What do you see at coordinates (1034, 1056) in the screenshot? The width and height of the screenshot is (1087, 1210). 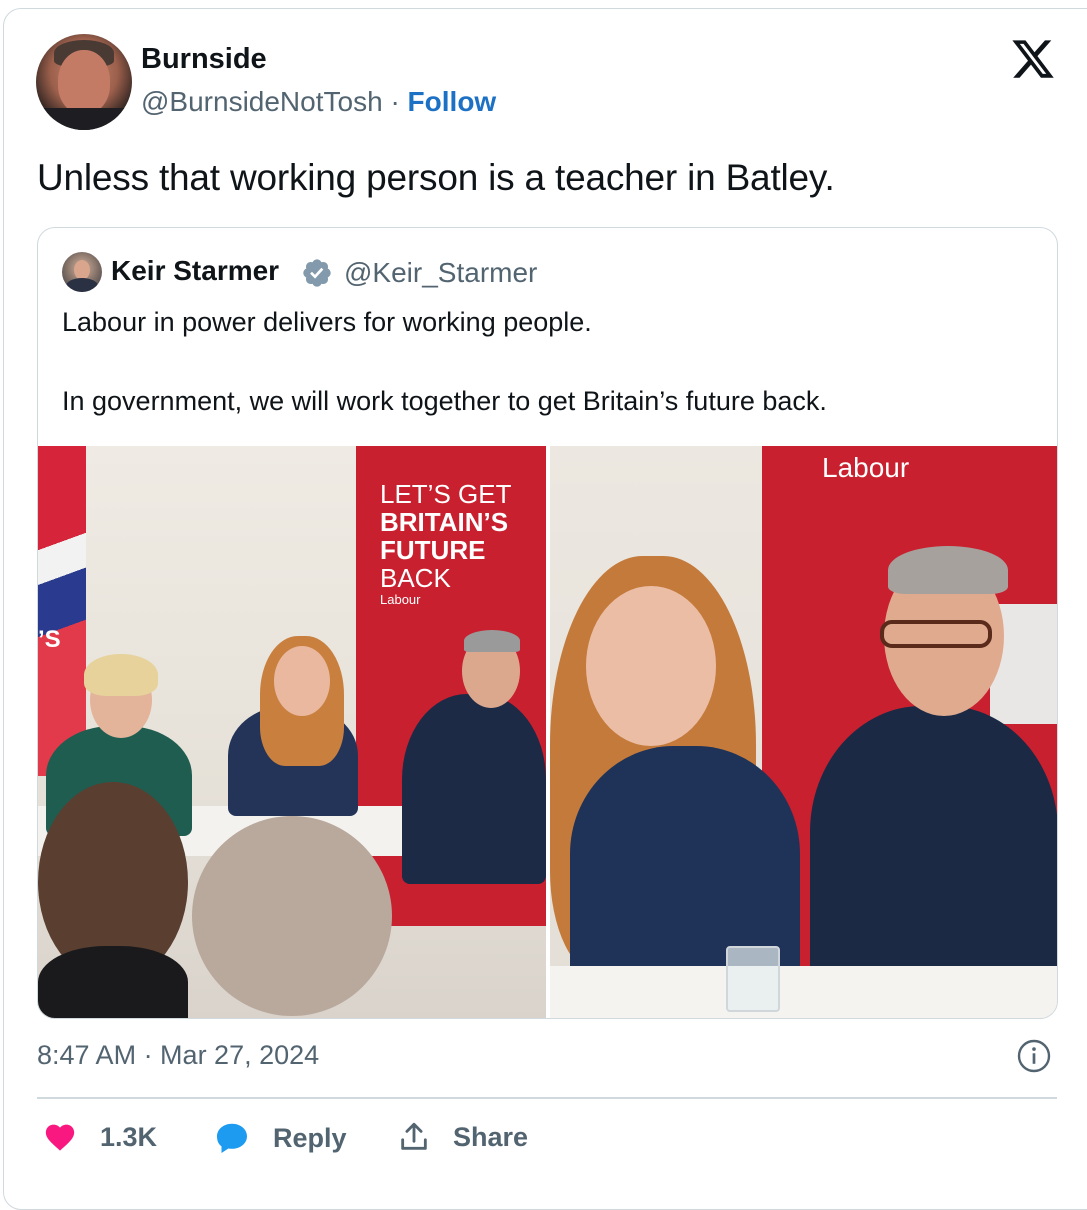 I see `info-icon` at bounding box center [1034, 1056].